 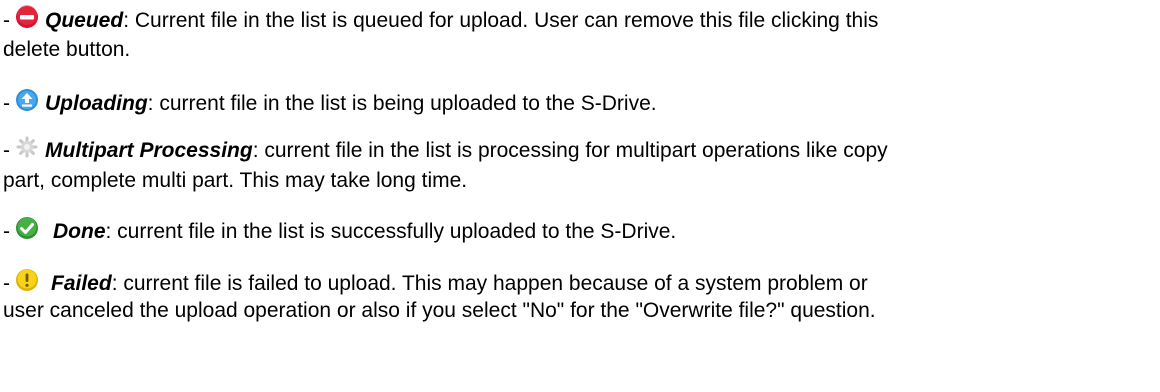 What do you see at coordinates (81, 283) in the screenshot?
I see `status-label-failed: Failed` at bounding box center [81, 283].